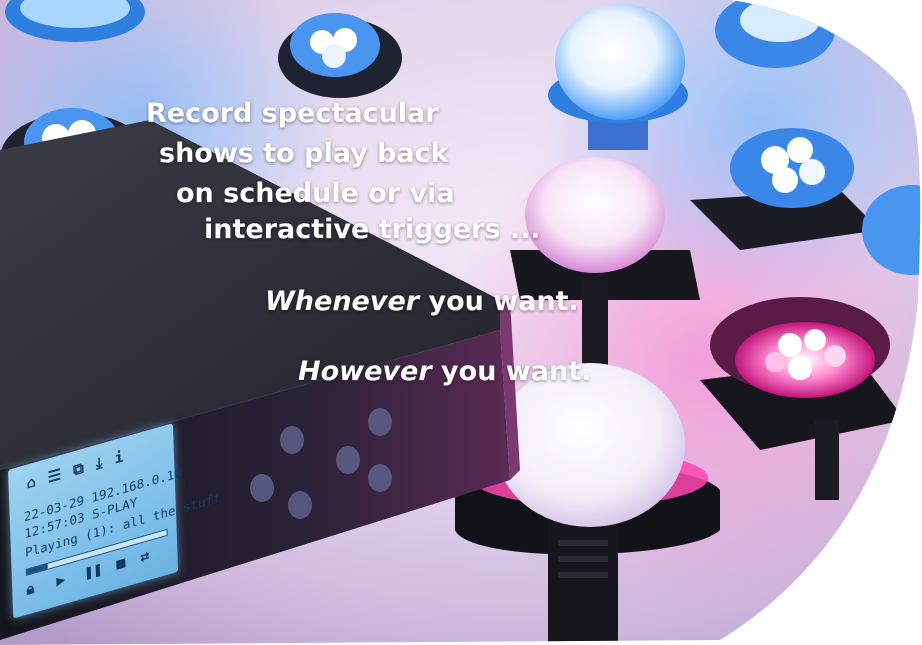 The image size is (922, 645). Describe the element at coordinates (120, 563) in the screenshot. I see `stop-icon: ■` at that location.